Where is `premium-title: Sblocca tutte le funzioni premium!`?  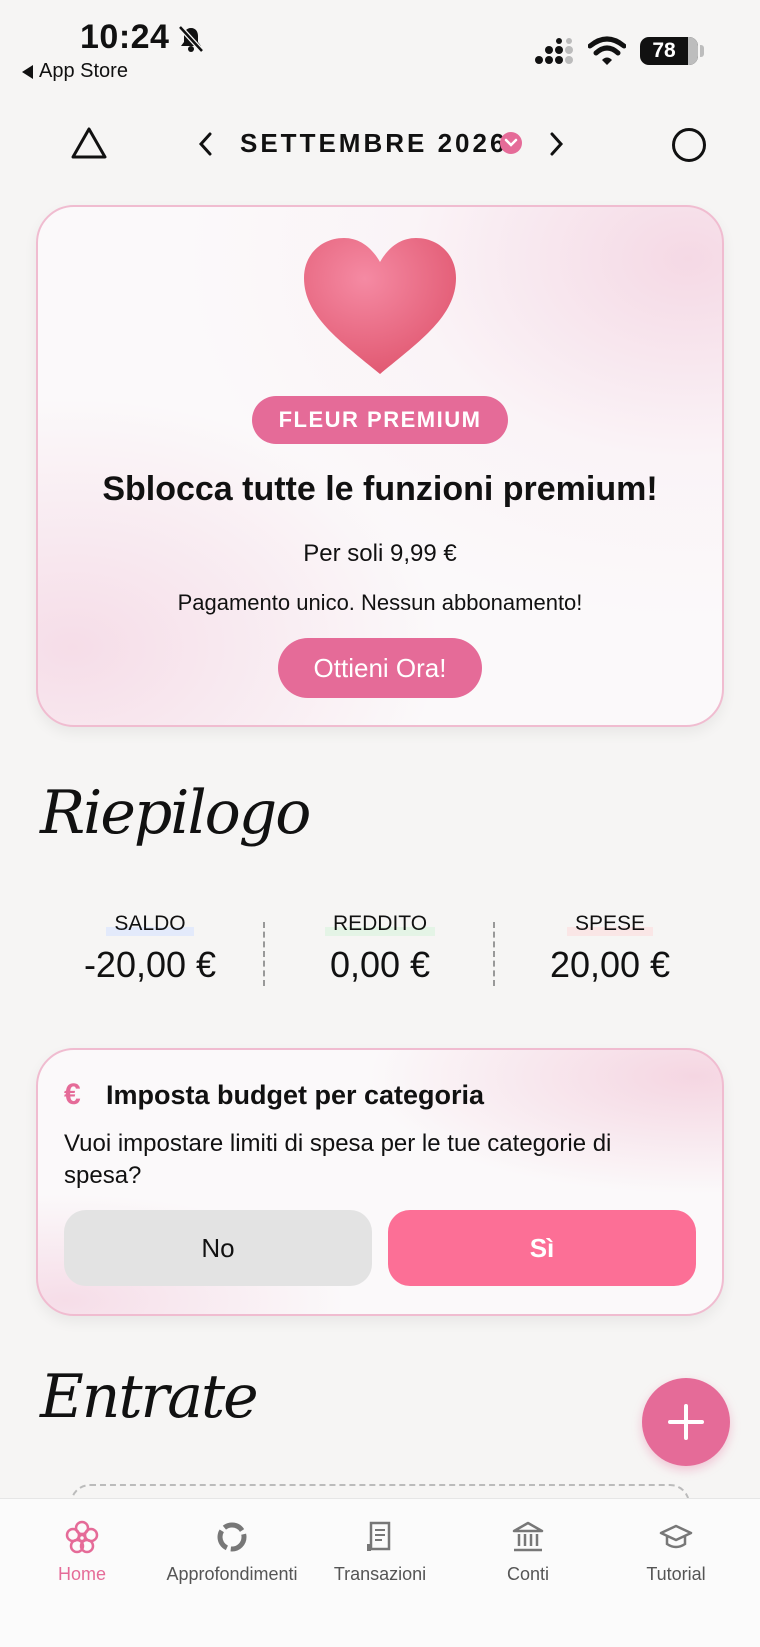 premium-title: Sblocca tutte le funzioni premium! is located at coordinates (380, 489).